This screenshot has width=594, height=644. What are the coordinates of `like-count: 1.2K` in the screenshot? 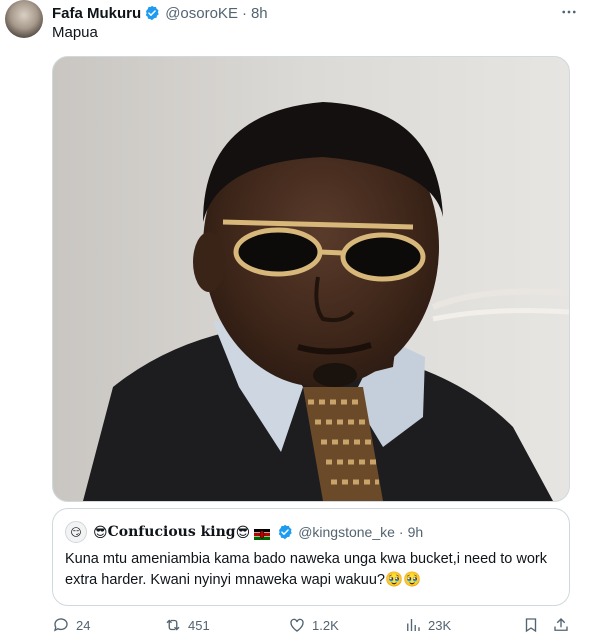 It's located at (325, 625).